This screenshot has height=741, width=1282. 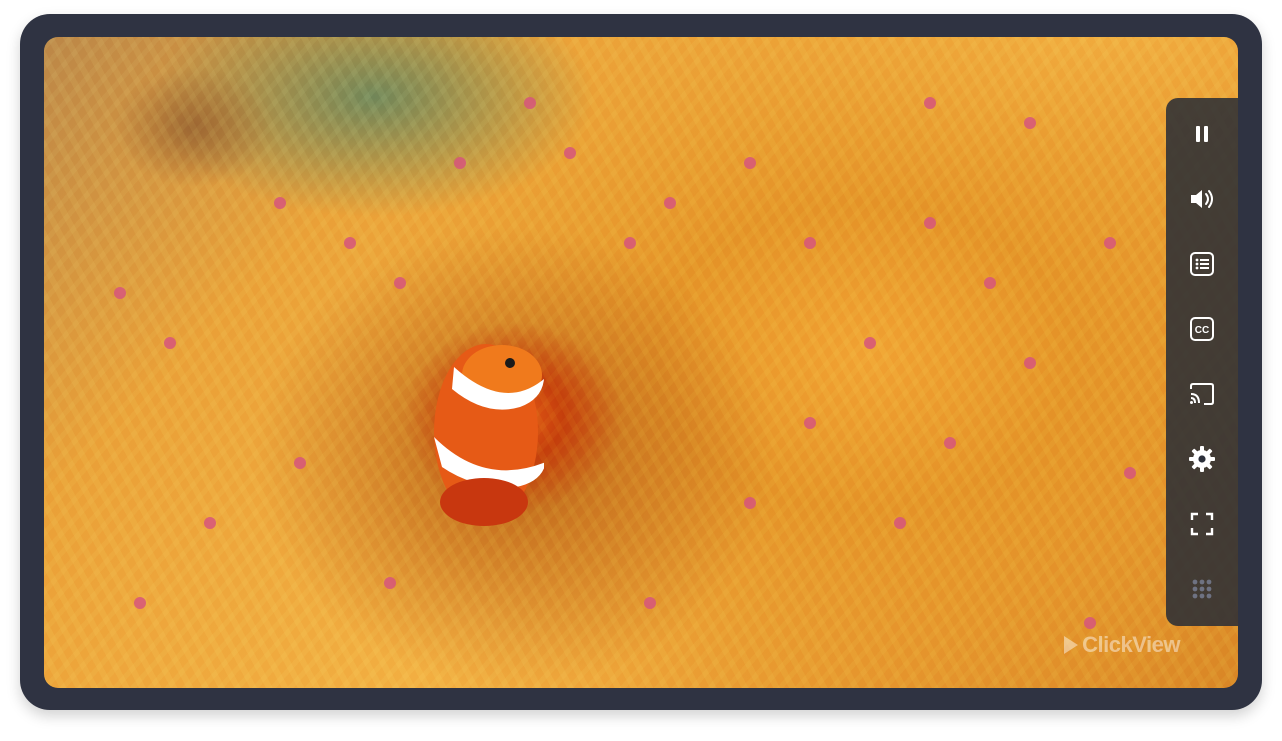 I want to click on list-icon, so click(x=1202, y=264).